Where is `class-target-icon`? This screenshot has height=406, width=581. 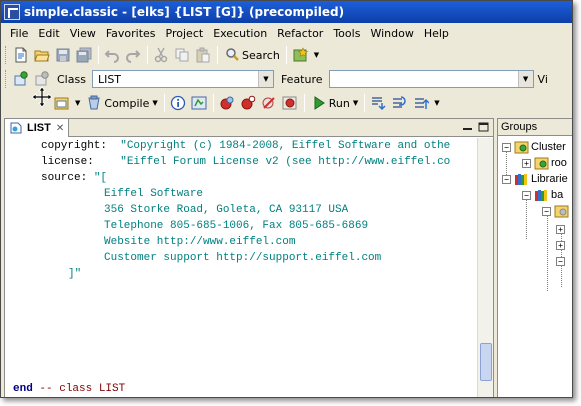
class-target-icon is located at coordinates (21, 78).